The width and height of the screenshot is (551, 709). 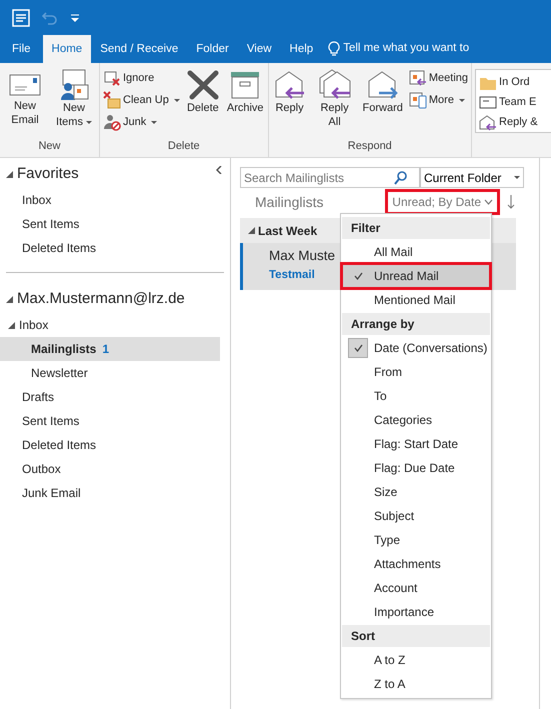 What do you see at coordinates (416, 588) in the screenshot?
I see `menu-item: Account` at bounding box center [416, 588].